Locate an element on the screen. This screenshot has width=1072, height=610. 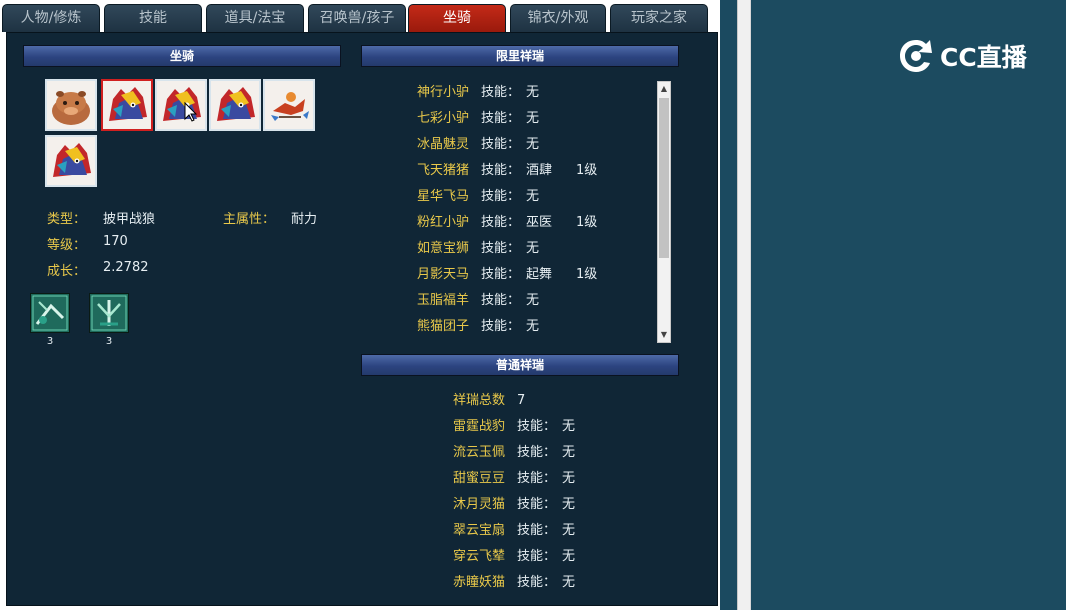
limited-row: 神行小驴 技能： 无 is located at coordinates (496, 93).